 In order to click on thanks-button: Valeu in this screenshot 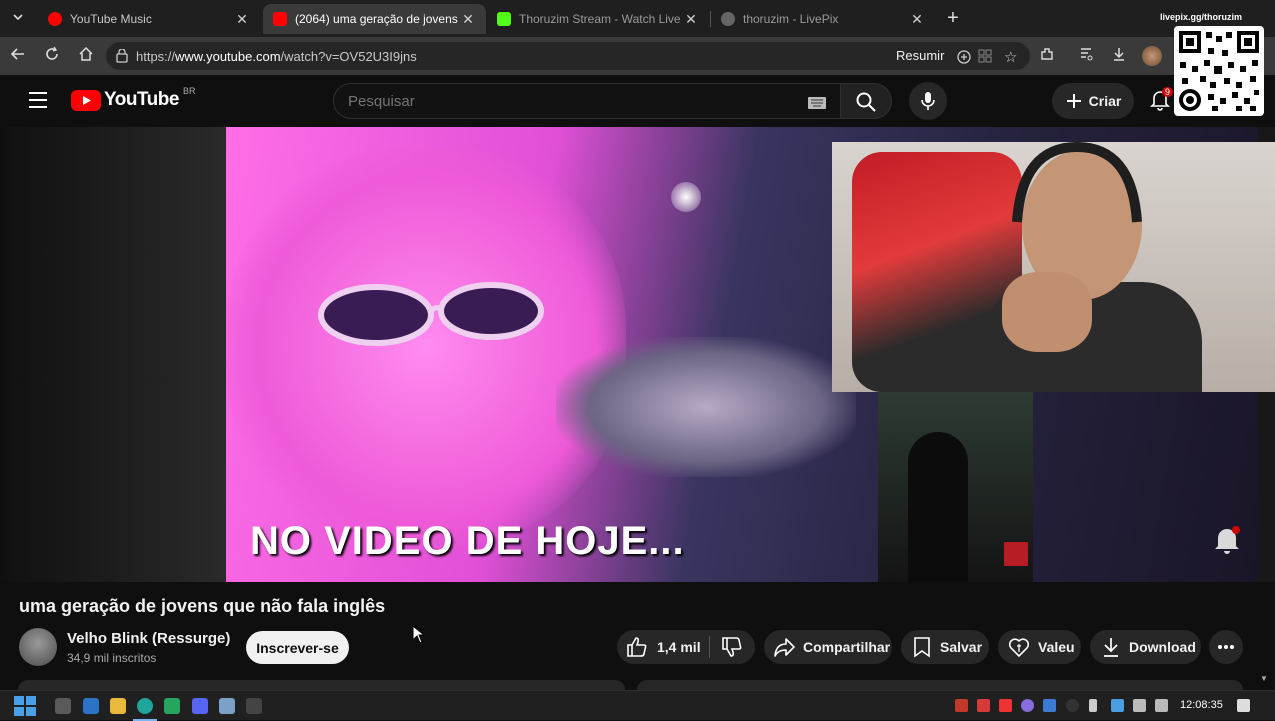, I will do `click(1039, 647)`.